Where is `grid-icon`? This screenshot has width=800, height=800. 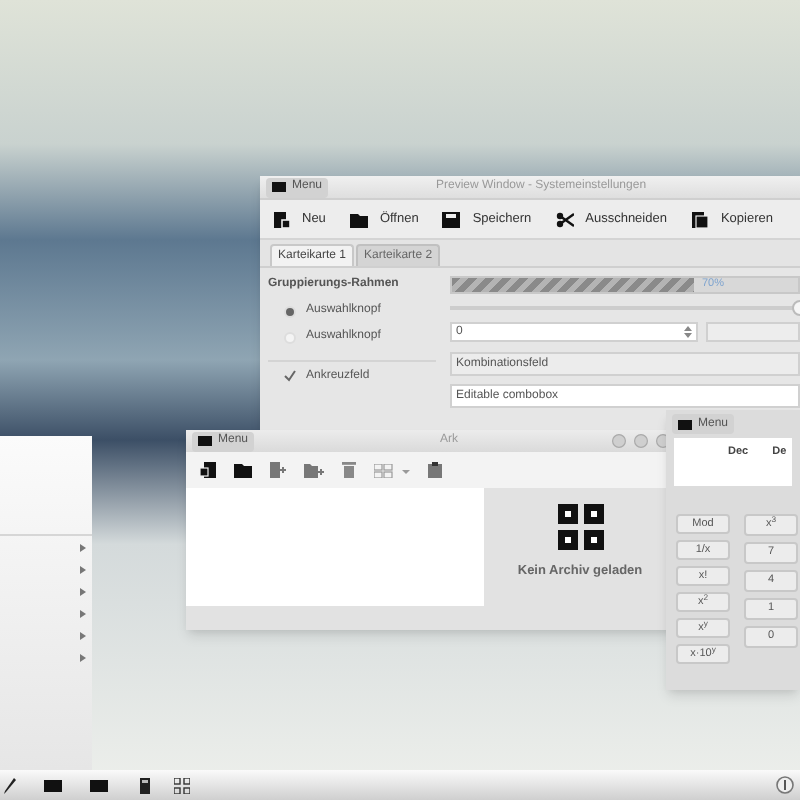
grid-icon is located at coordinates (182, 785).